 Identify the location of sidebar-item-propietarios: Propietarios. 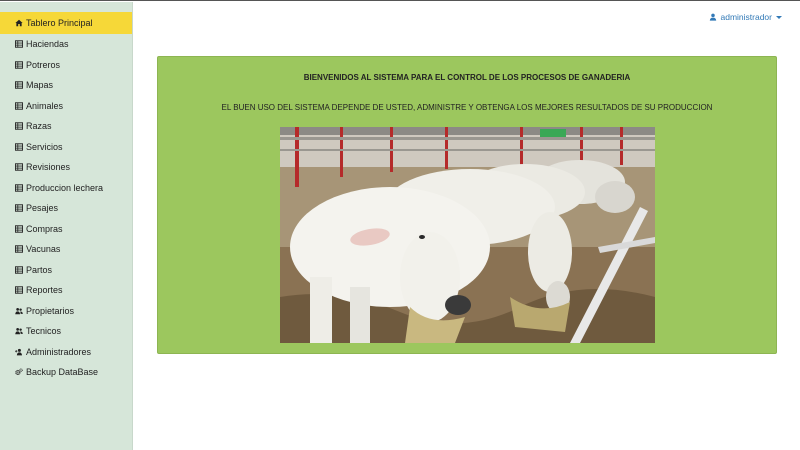
(66, 311).